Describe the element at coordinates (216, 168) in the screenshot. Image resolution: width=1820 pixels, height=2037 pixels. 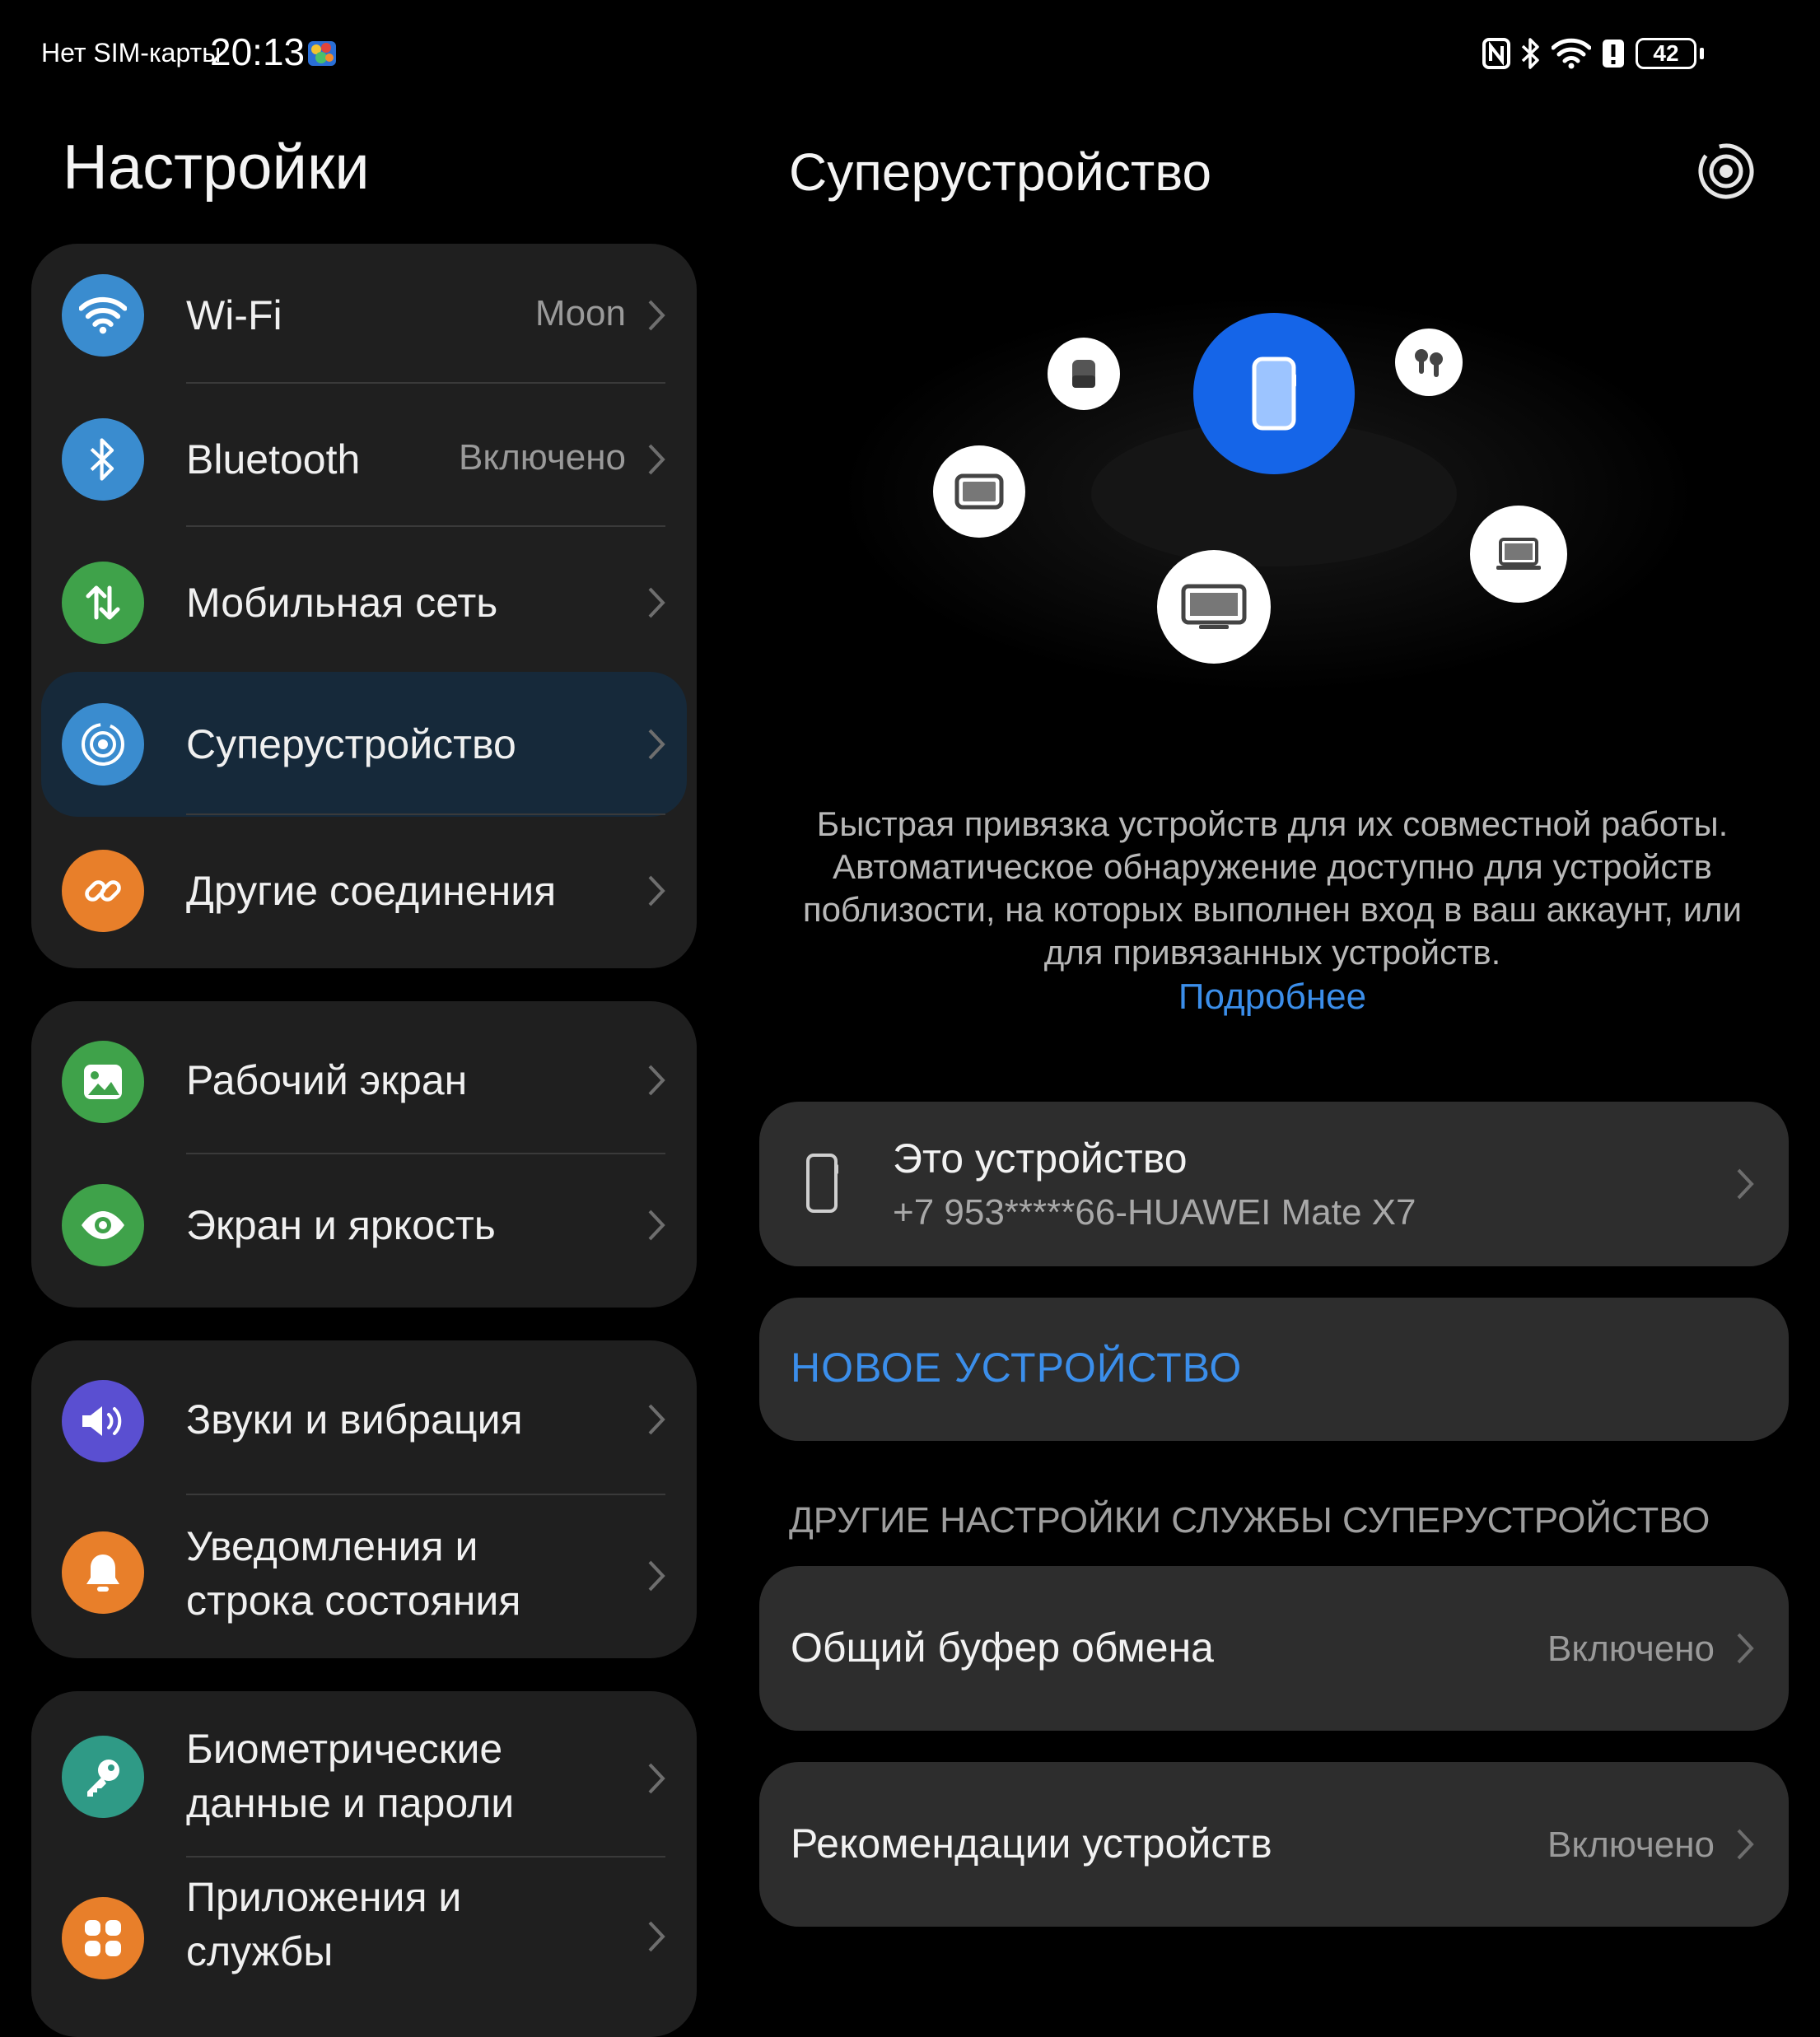
I see `page-title: Настройки` at that location.